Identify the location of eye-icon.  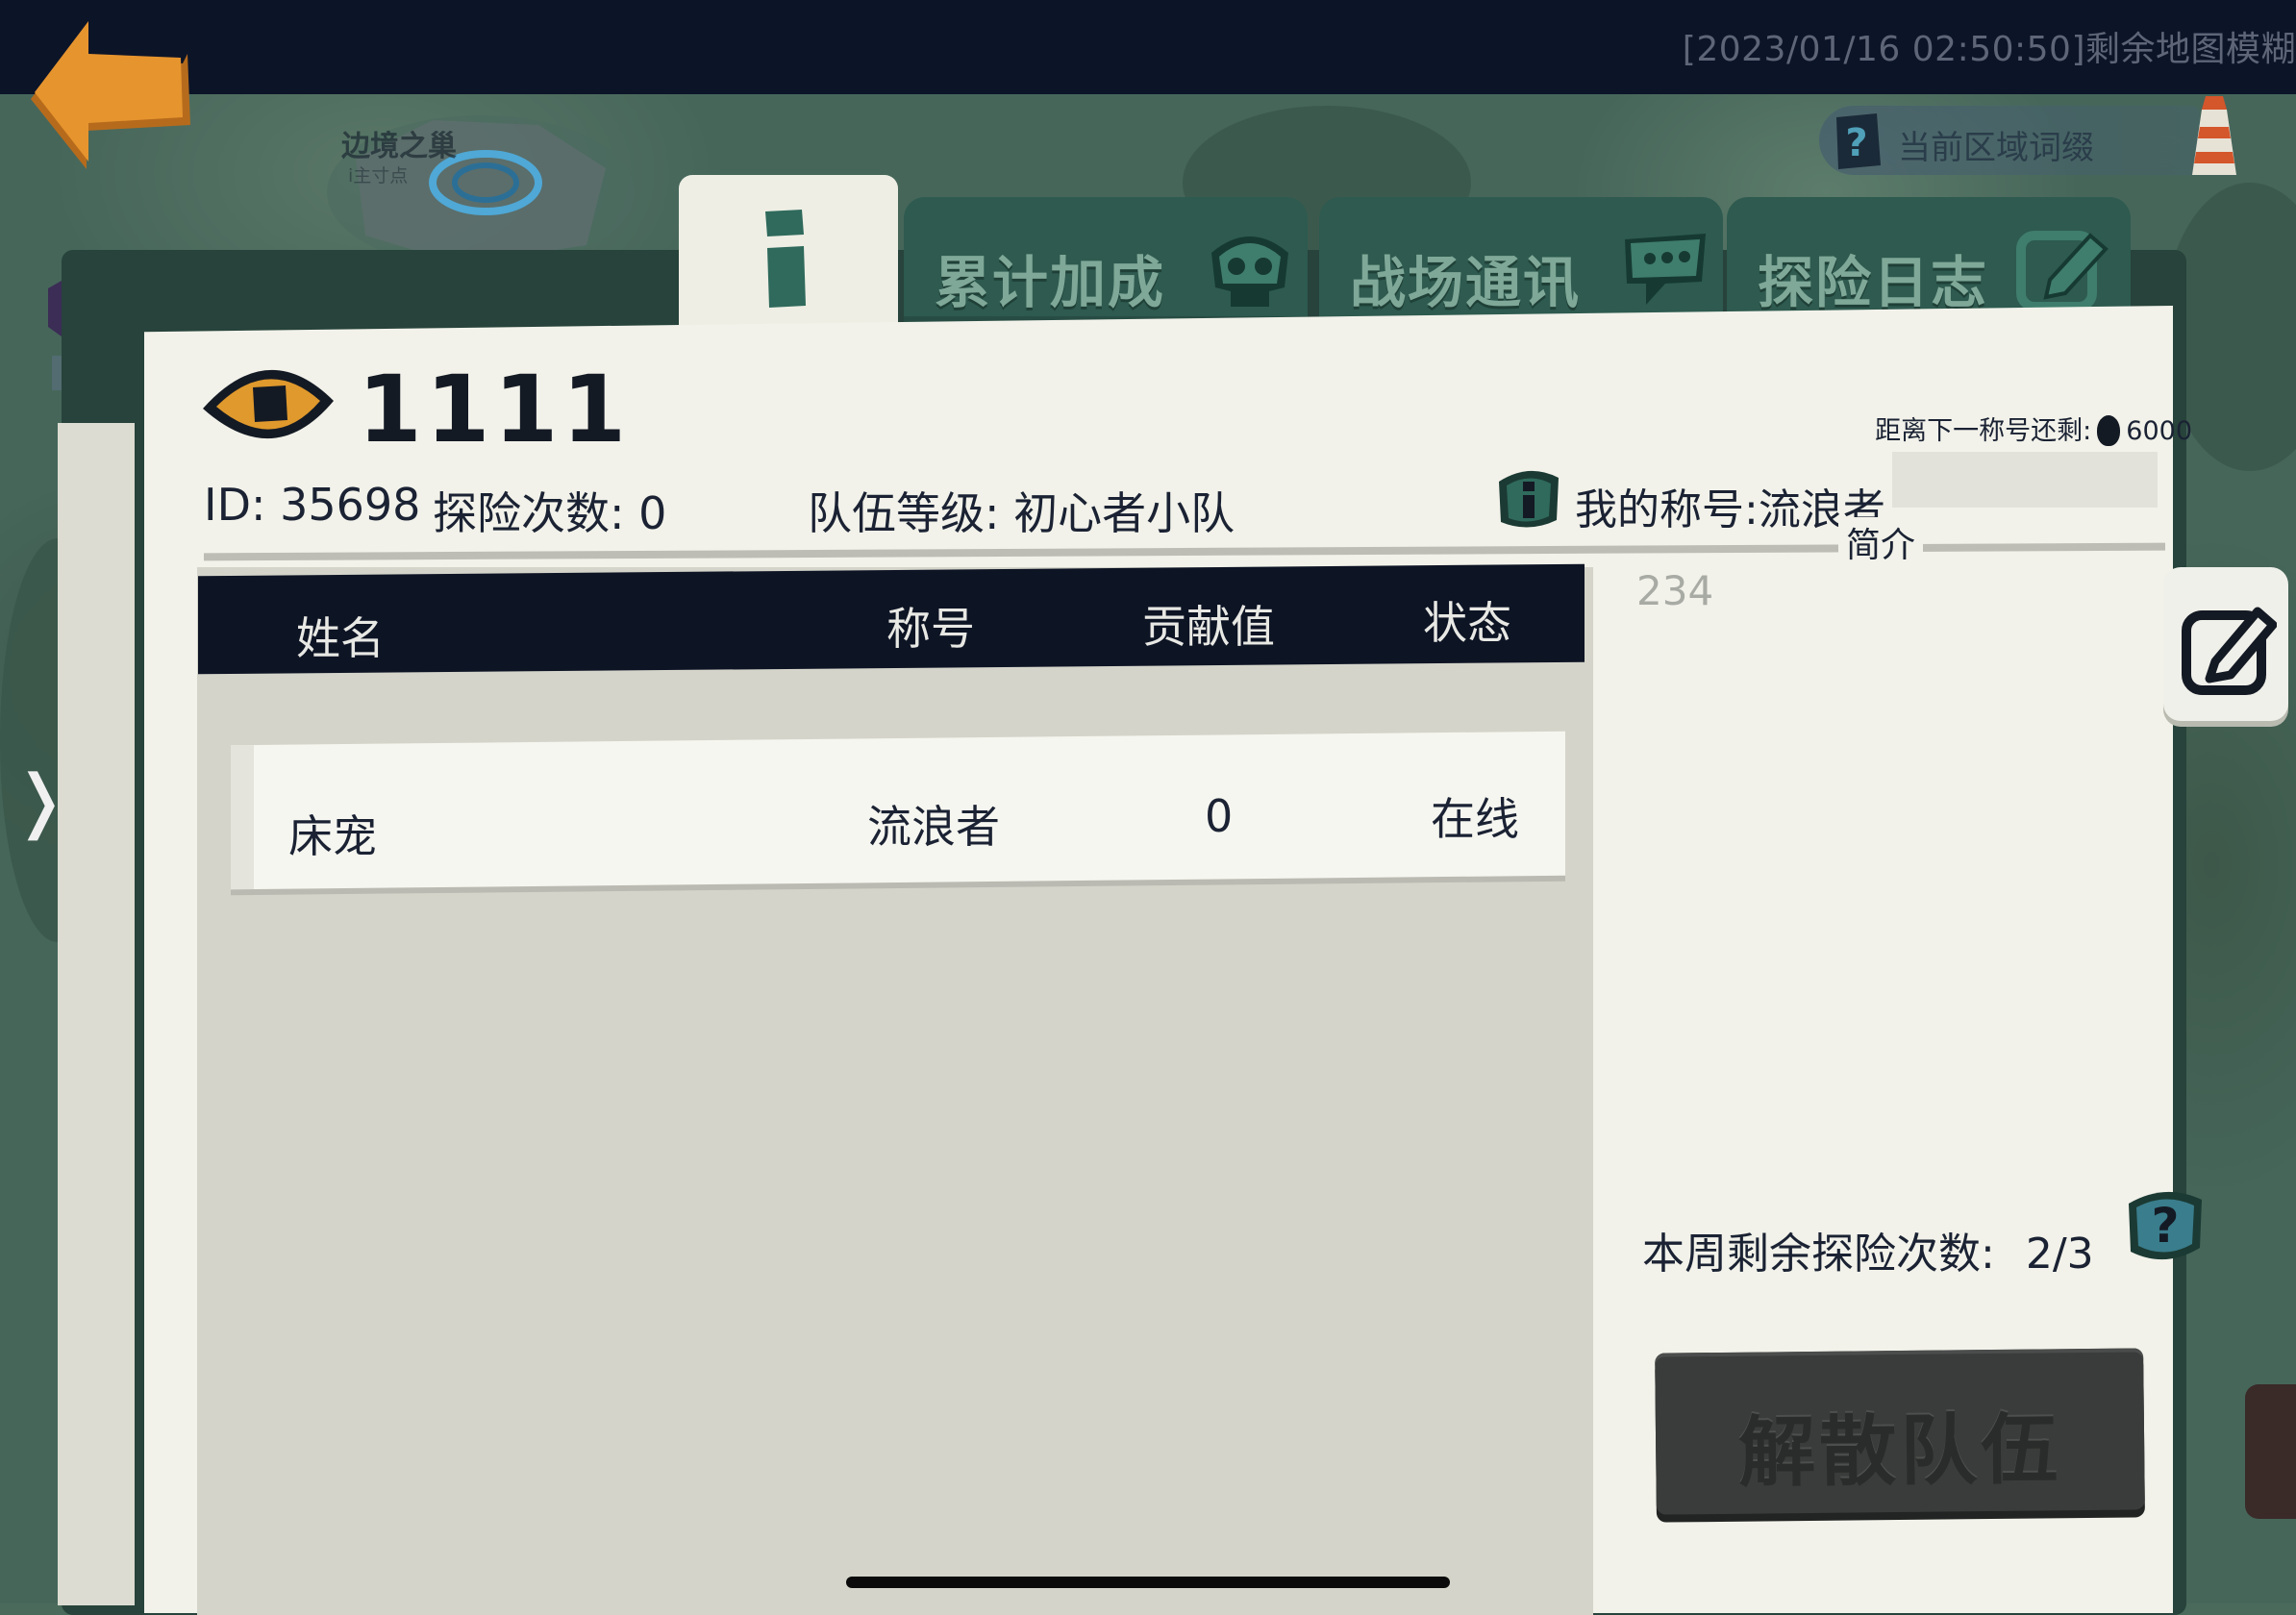
(268, 404).